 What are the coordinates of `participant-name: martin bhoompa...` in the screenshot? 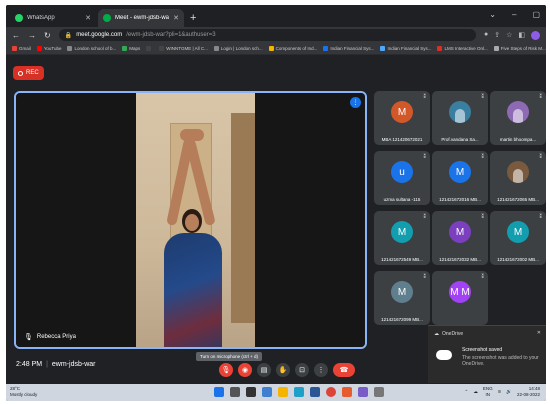 It's located at (518, 139).